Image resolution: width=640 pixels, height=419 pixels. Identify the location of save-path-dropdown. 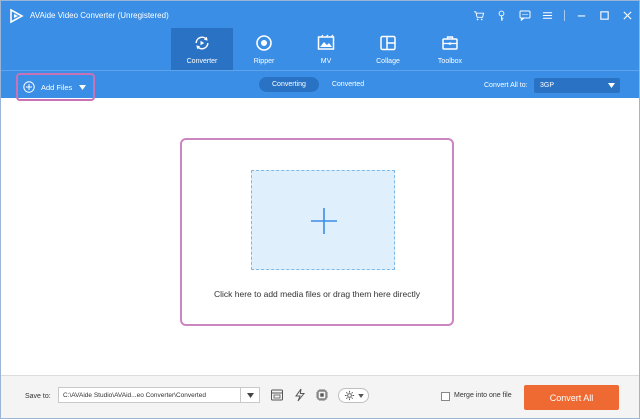
(250, 395).